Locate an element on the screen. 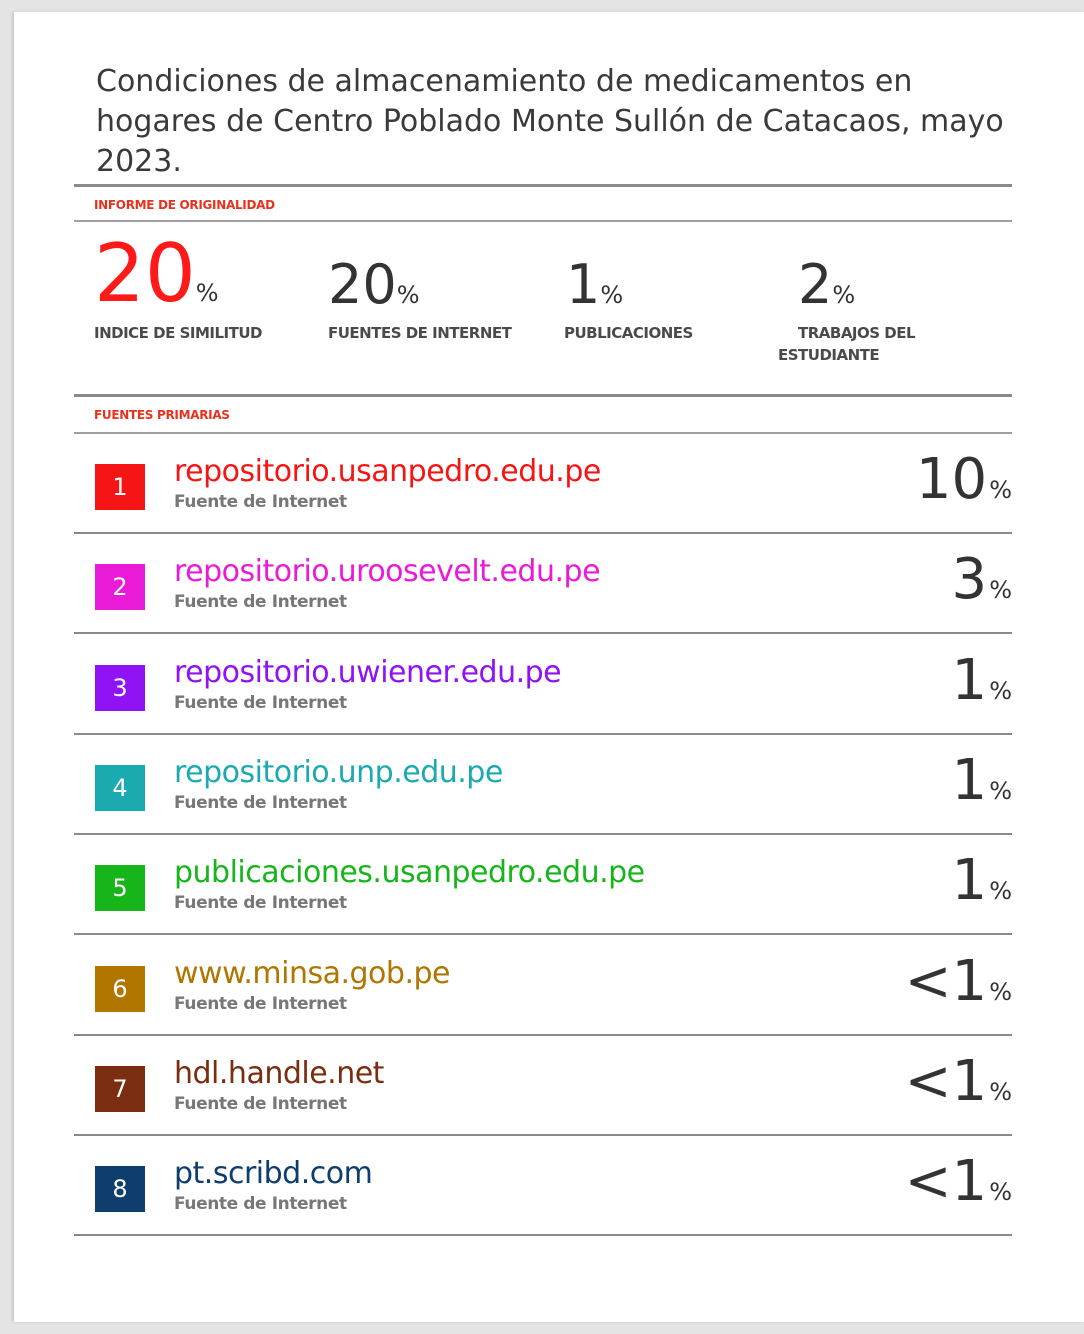  source-row: 6 www.minsa.gob.pe Fuente de Internet <1% is located at coordinates (543, 986).